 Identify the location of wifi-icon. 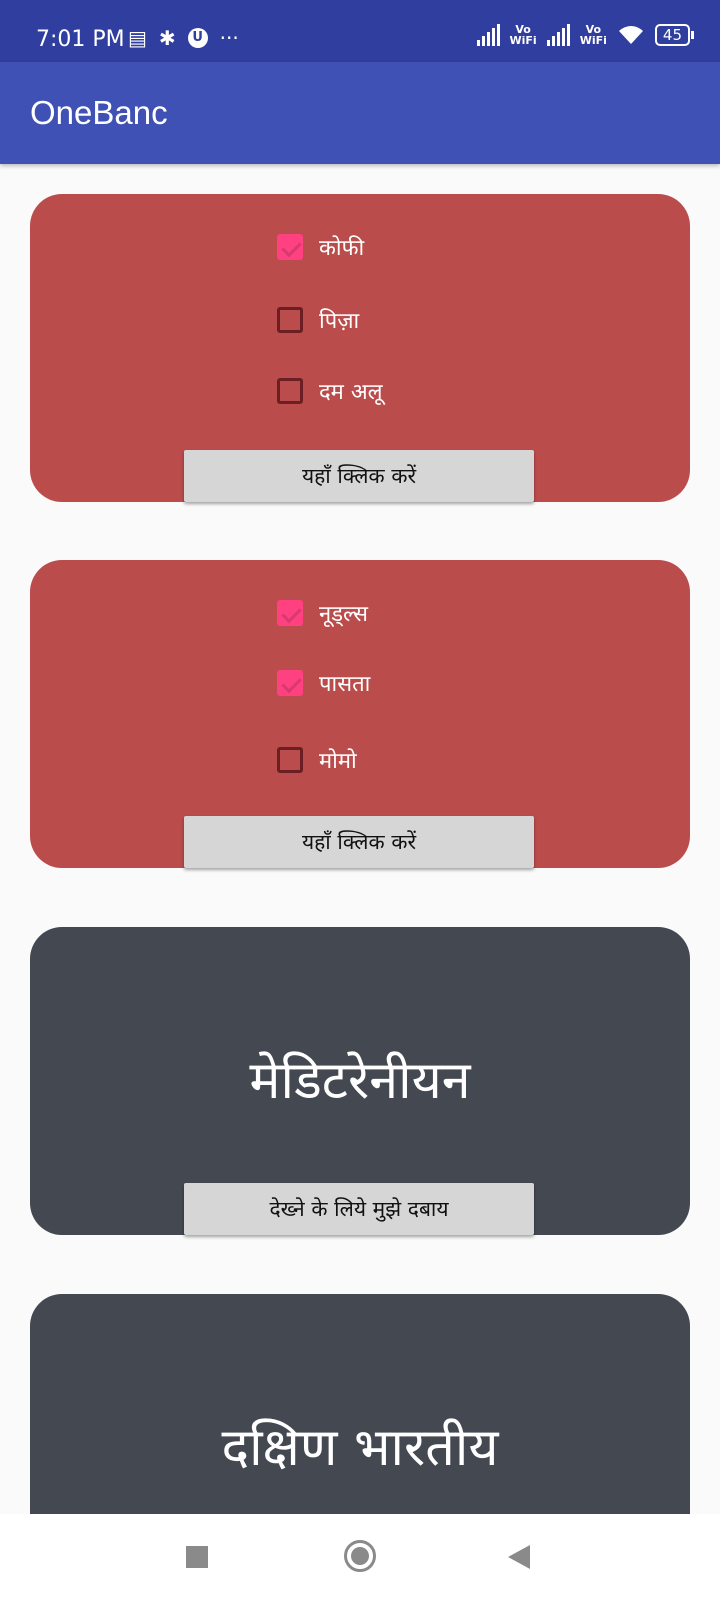
(630, 35).